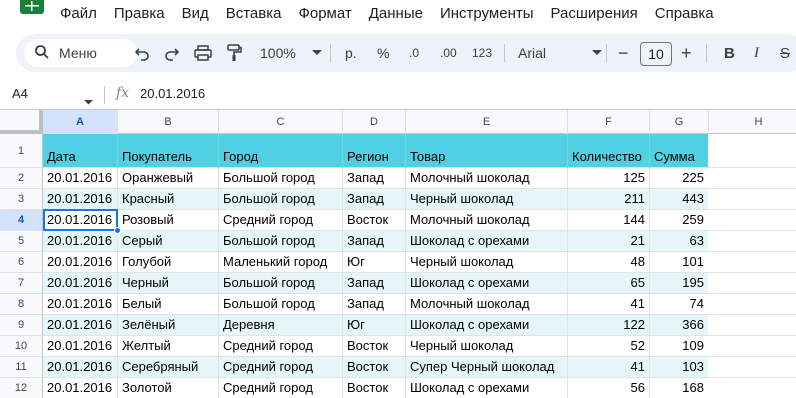 The height and width of the screenshot is (398, 796). I want to click on table-cell: 74, so click(679, 304).